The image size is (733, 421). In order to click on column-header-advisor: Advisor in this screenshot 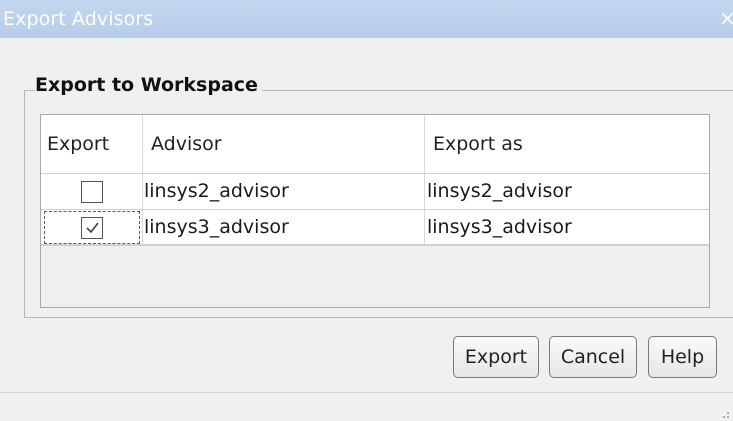, I will do `click(284, 144)`.